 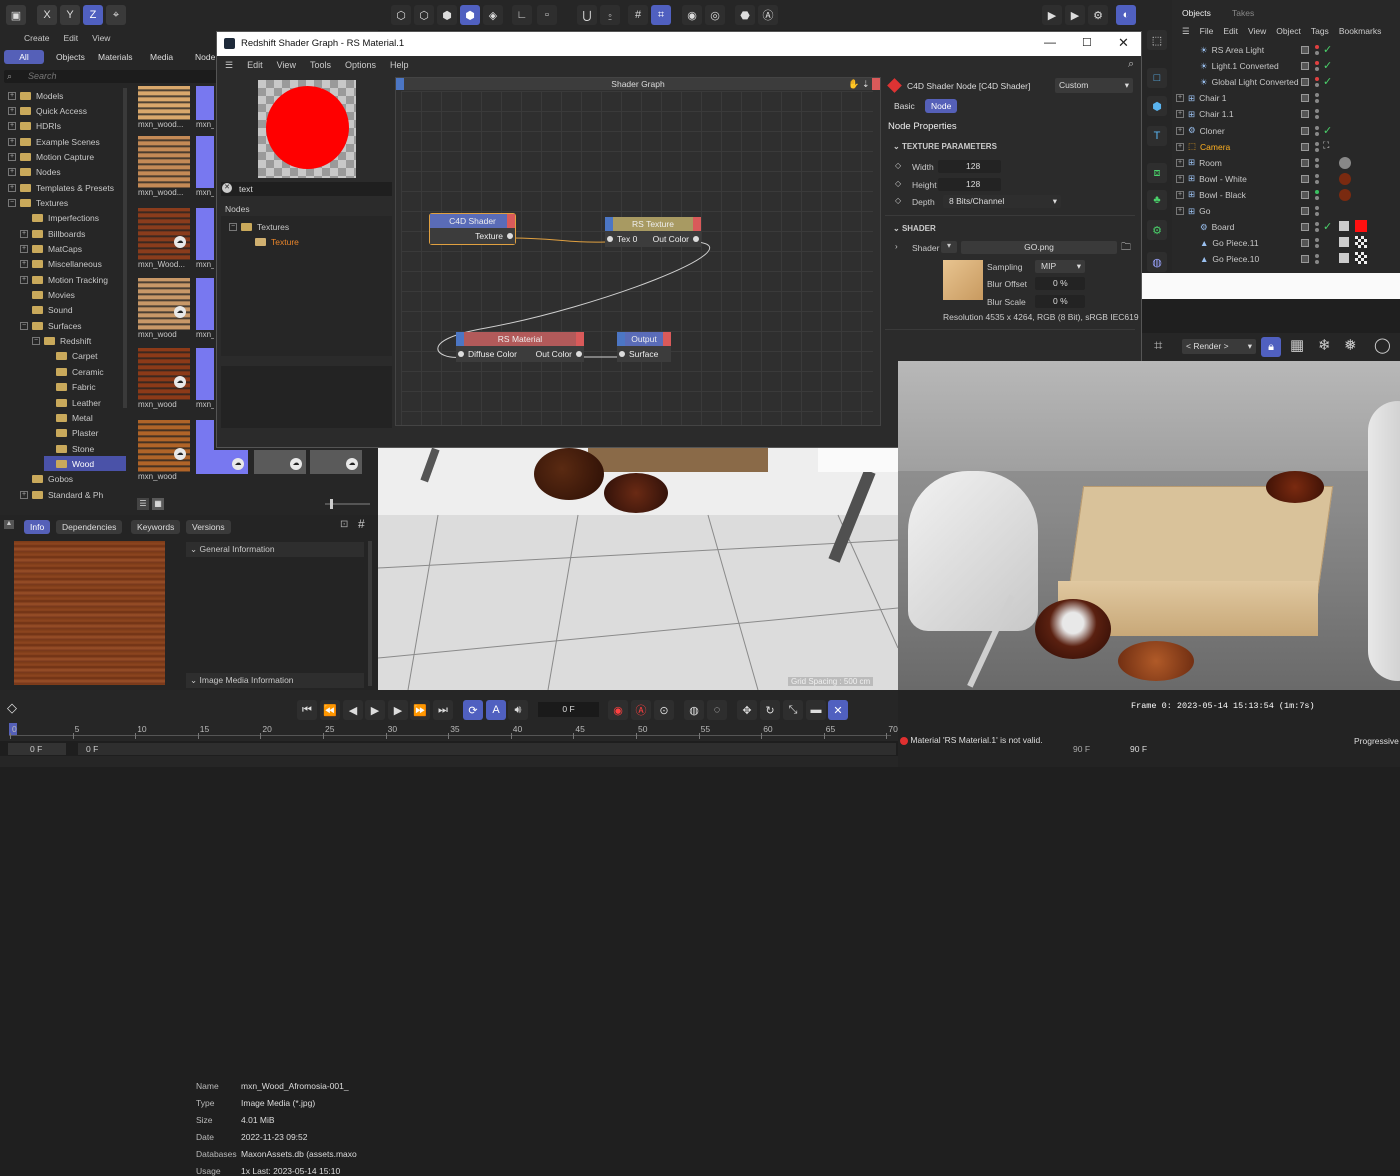 I want to click on input-port, so click(x=461, y=354).